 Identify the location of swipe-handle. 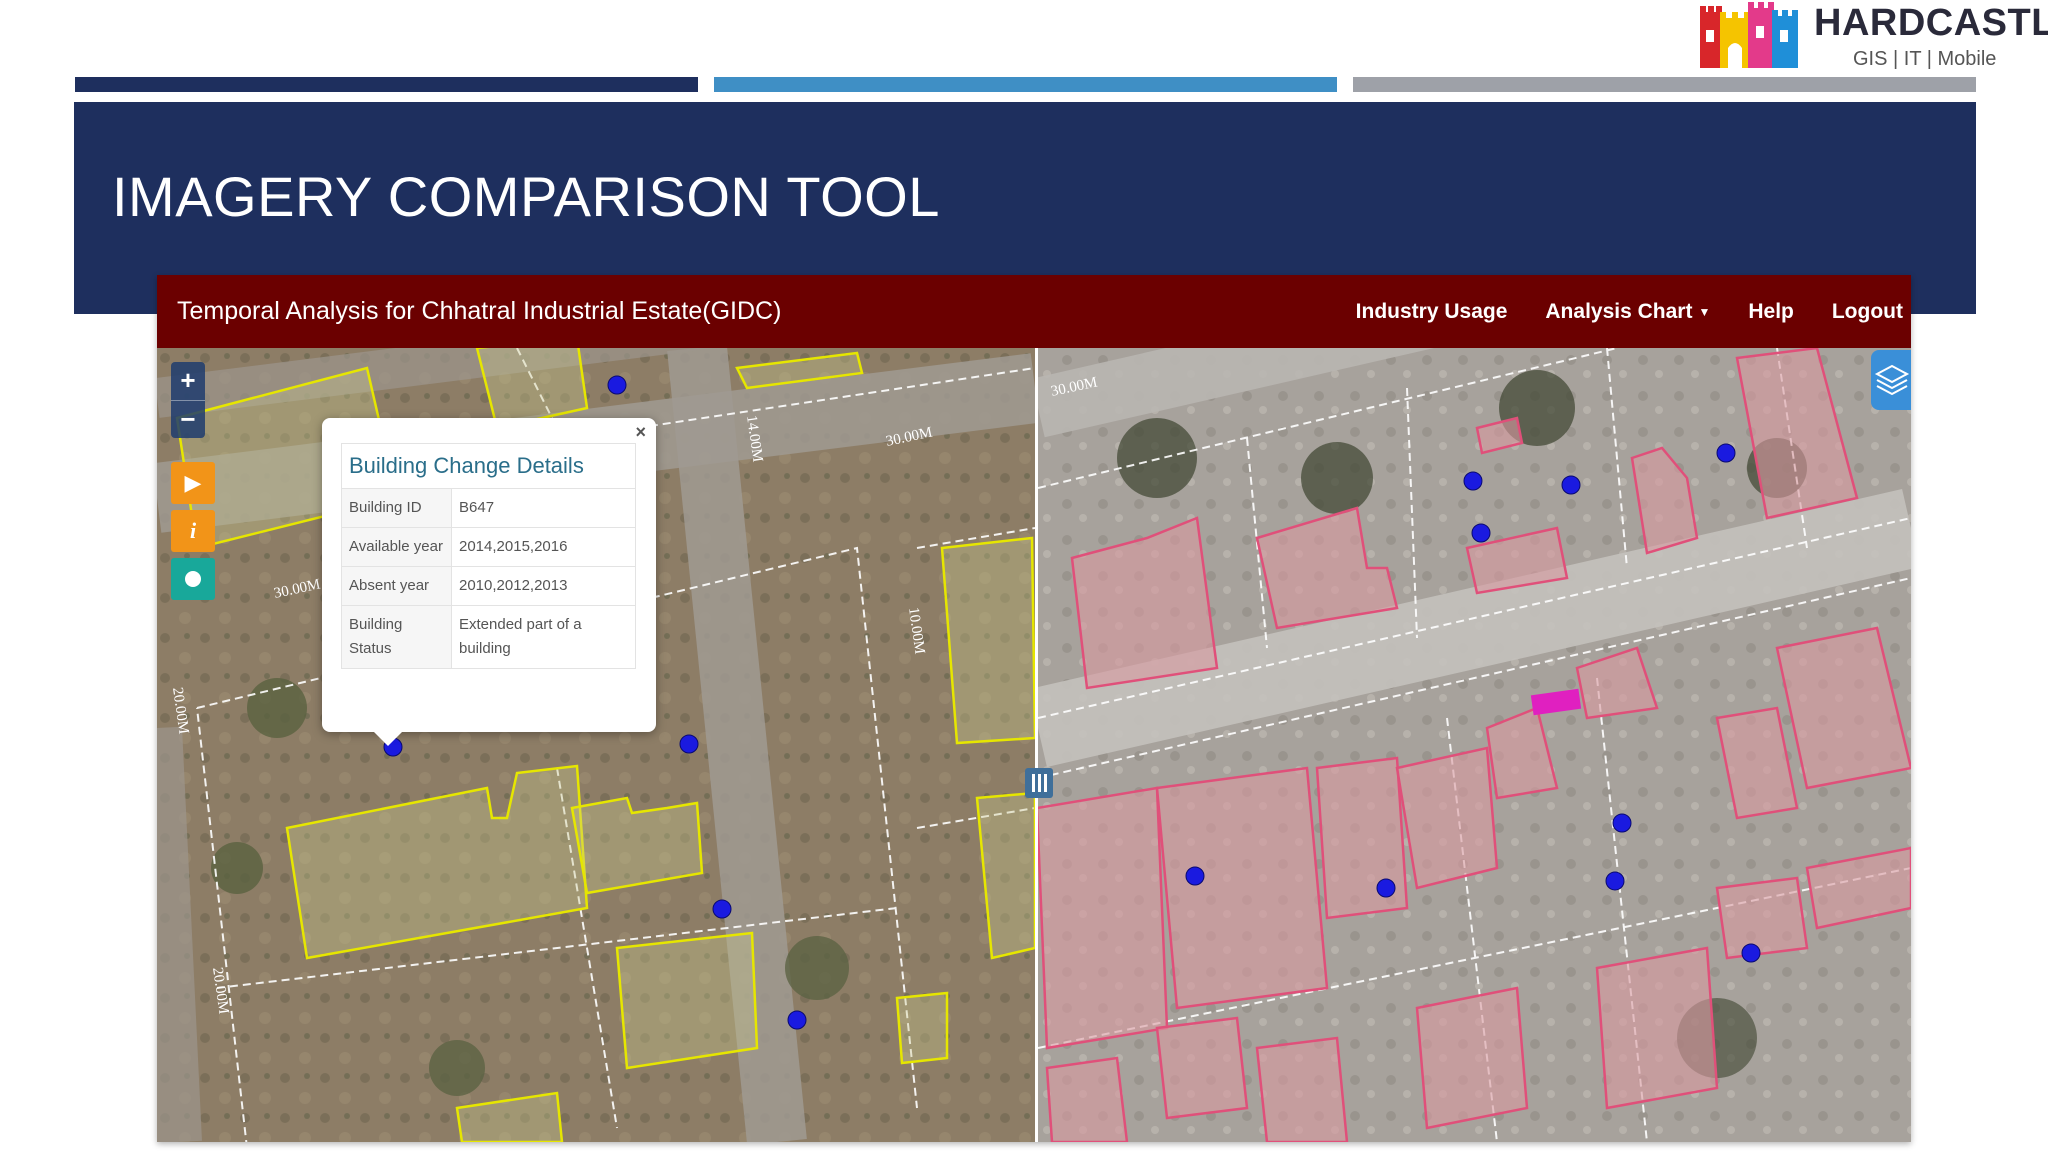
(1039, 783).